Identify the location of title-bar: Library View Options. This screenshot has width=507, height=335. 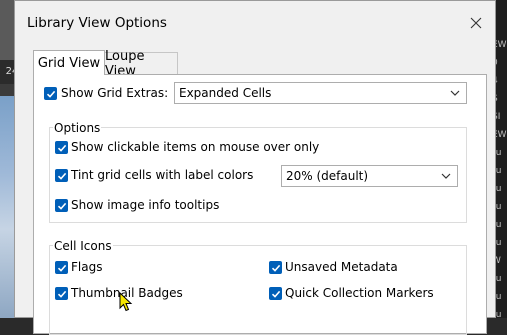
(255, 23).